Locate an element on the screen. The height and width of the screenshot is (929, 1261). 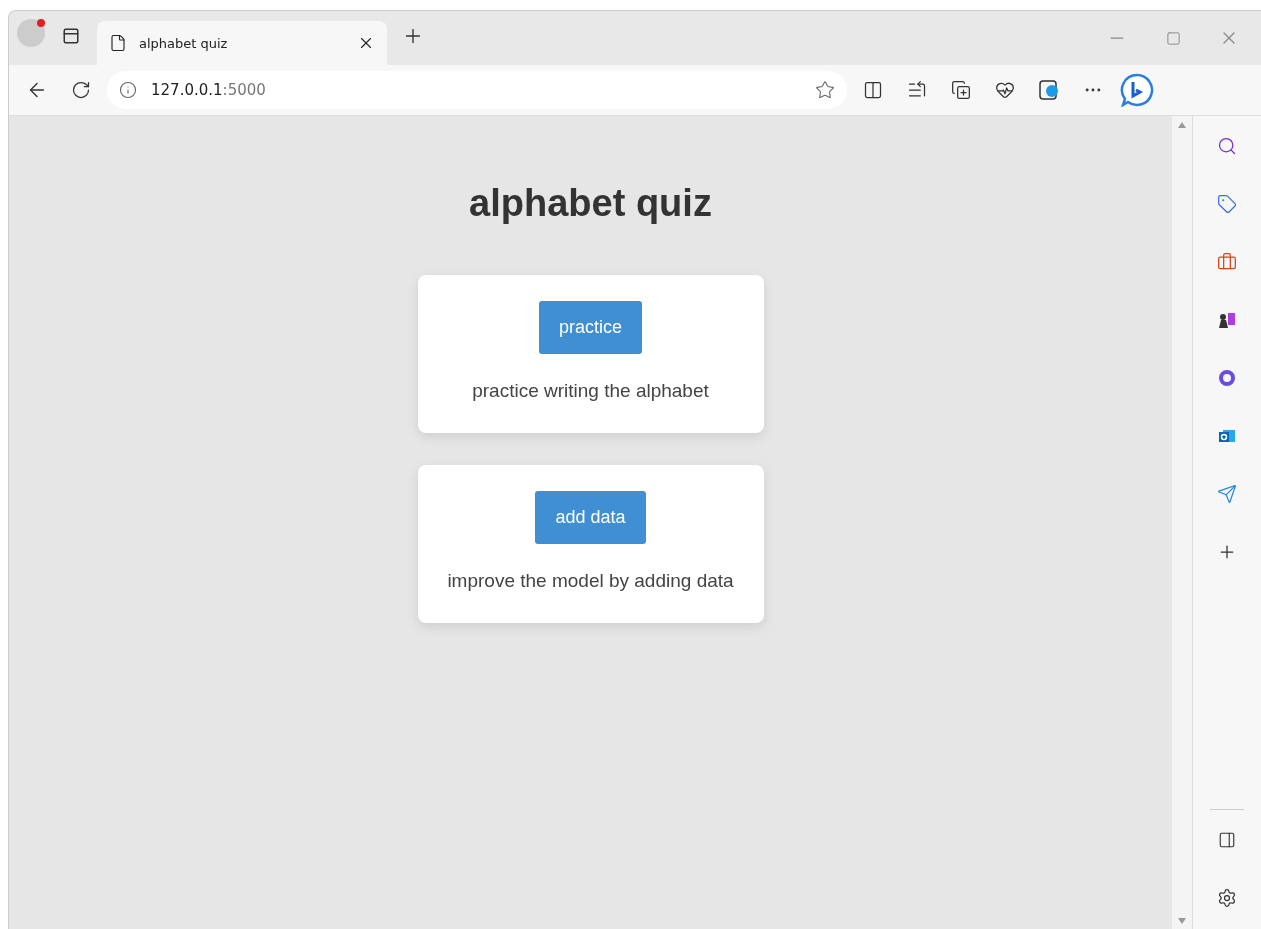
option-description: improve the model by adding data is located at coordinates (590, 581).